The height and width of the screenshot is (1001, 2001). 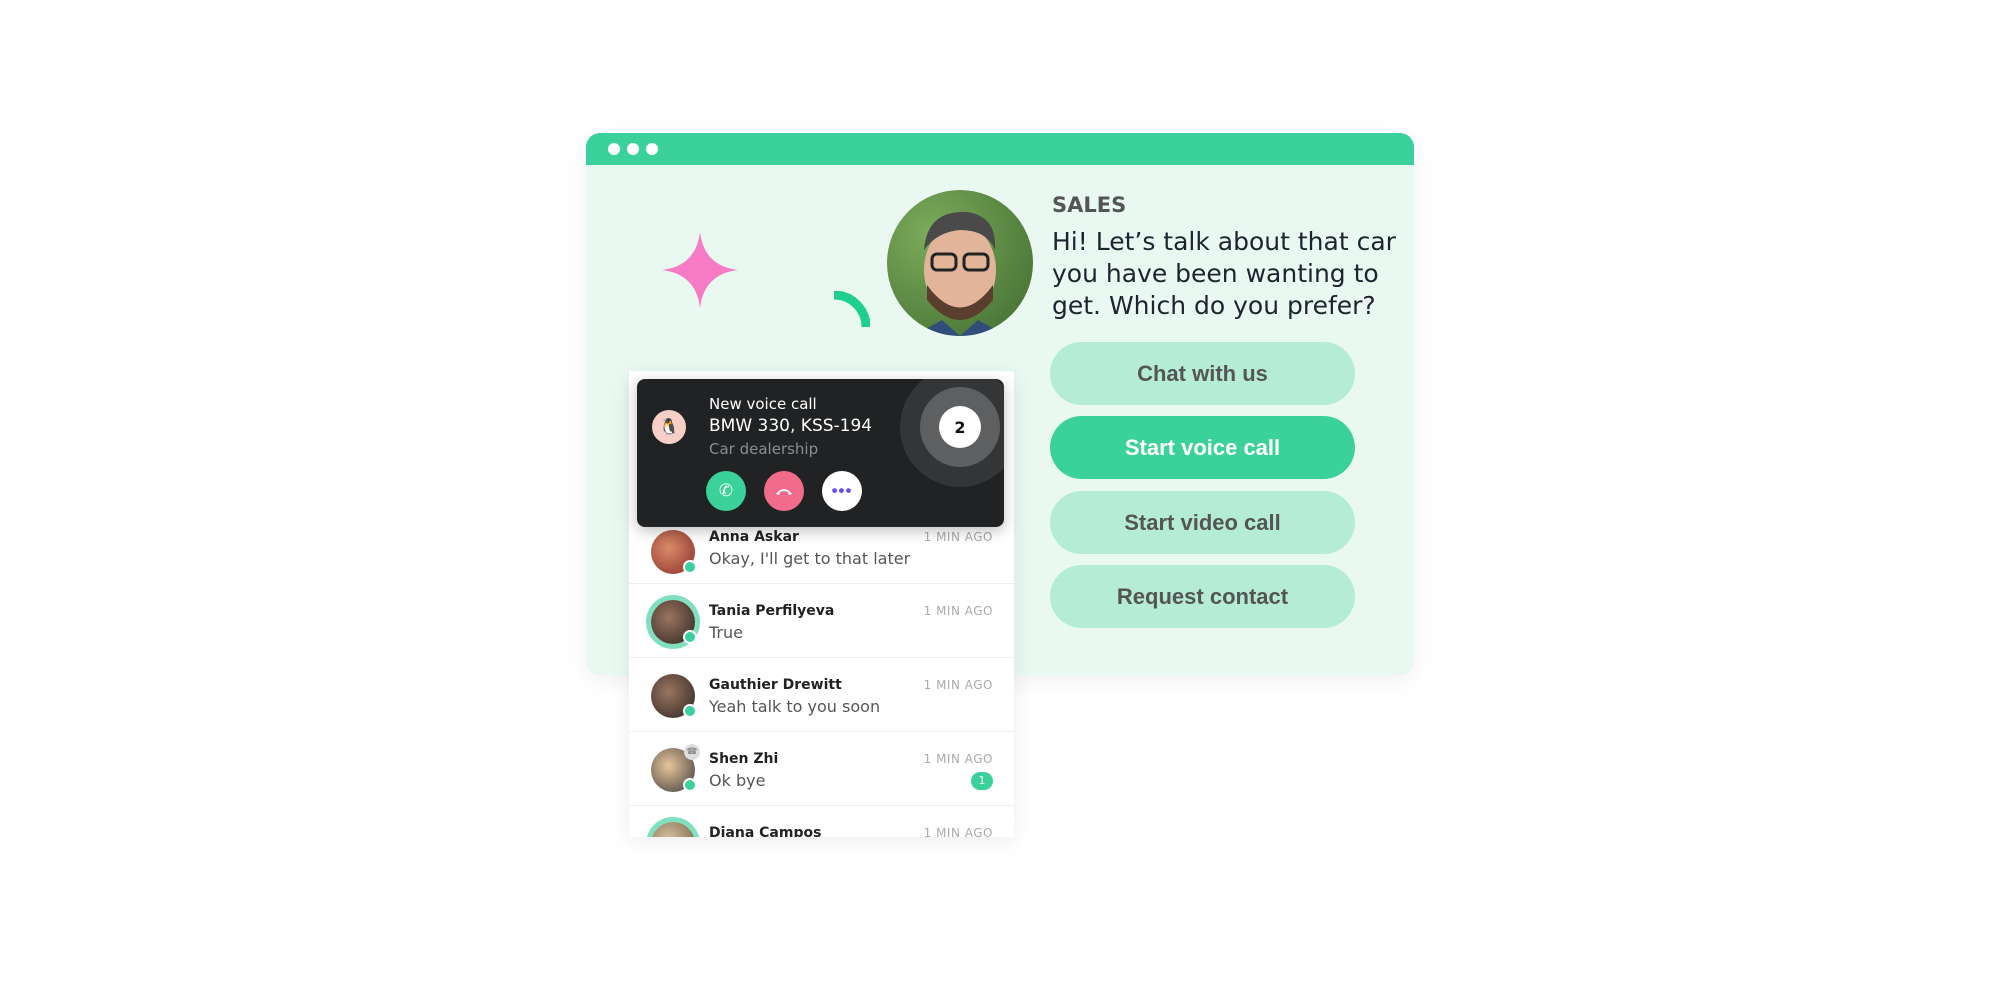 I want to click on more-dots-icon: •••, so click(x=842, y=490).